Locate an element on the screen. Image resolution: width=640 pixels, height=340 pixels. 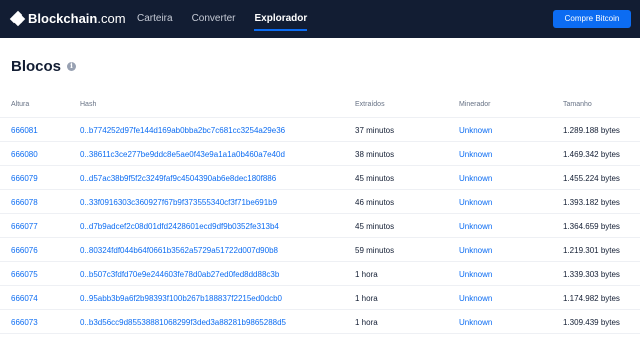
block-height-link: 666077 is located at coordinates (24, 226).